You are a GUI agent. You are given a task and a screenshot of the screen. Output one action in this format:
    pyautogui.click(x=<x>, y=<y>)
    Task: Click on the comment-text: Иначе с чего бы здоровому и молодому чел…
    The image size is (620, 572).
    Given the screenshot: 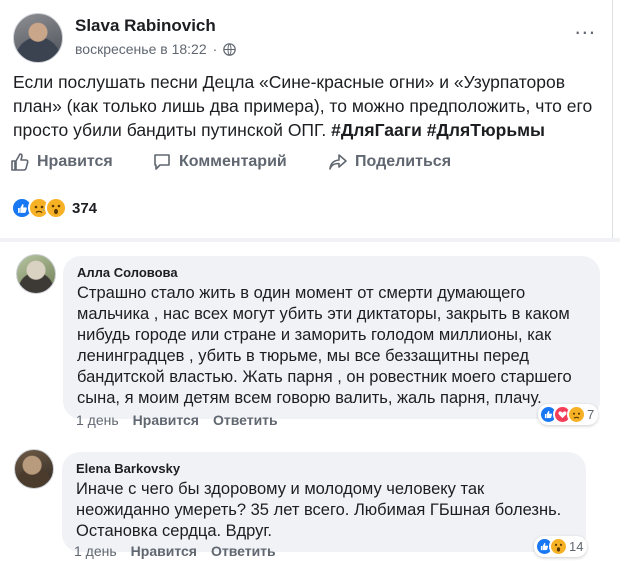 What is the action you would take?
    pyautogui.click(x=319, y=510)
    